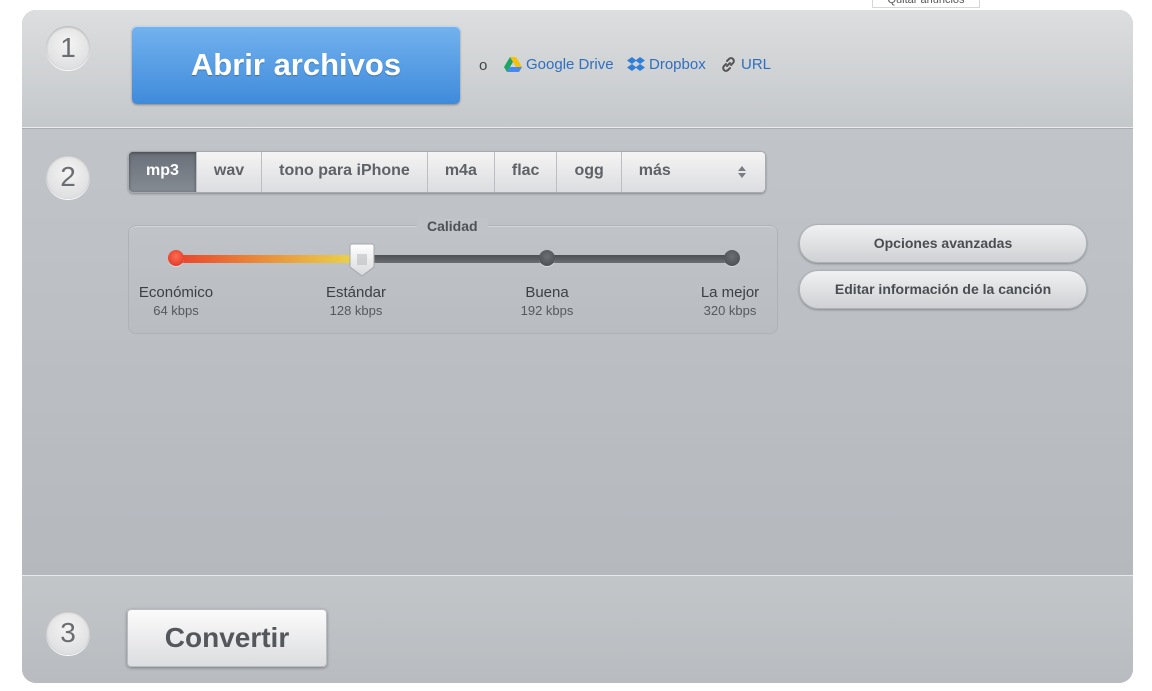  What do you see at coordinates (926, 4) in the screenshot?
I see `remove-ads-link: Quitar anuncios` at bounding box center [926, 4].